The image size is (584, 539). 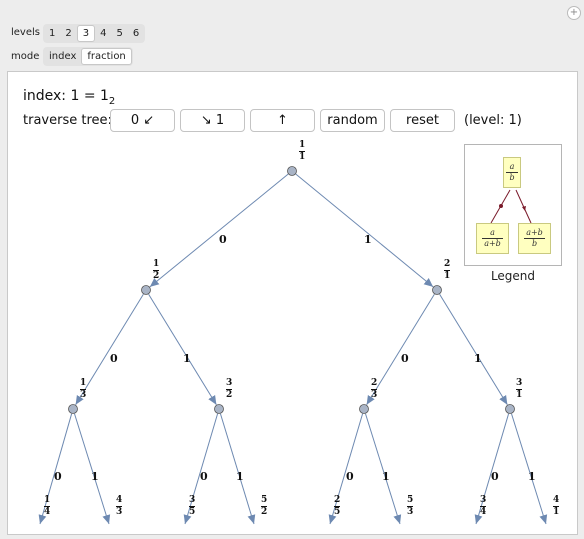 What do you see at coordinates (86, 33) in the screenshot?
I see `levels-option: 3` at bounding box center [86, 33].